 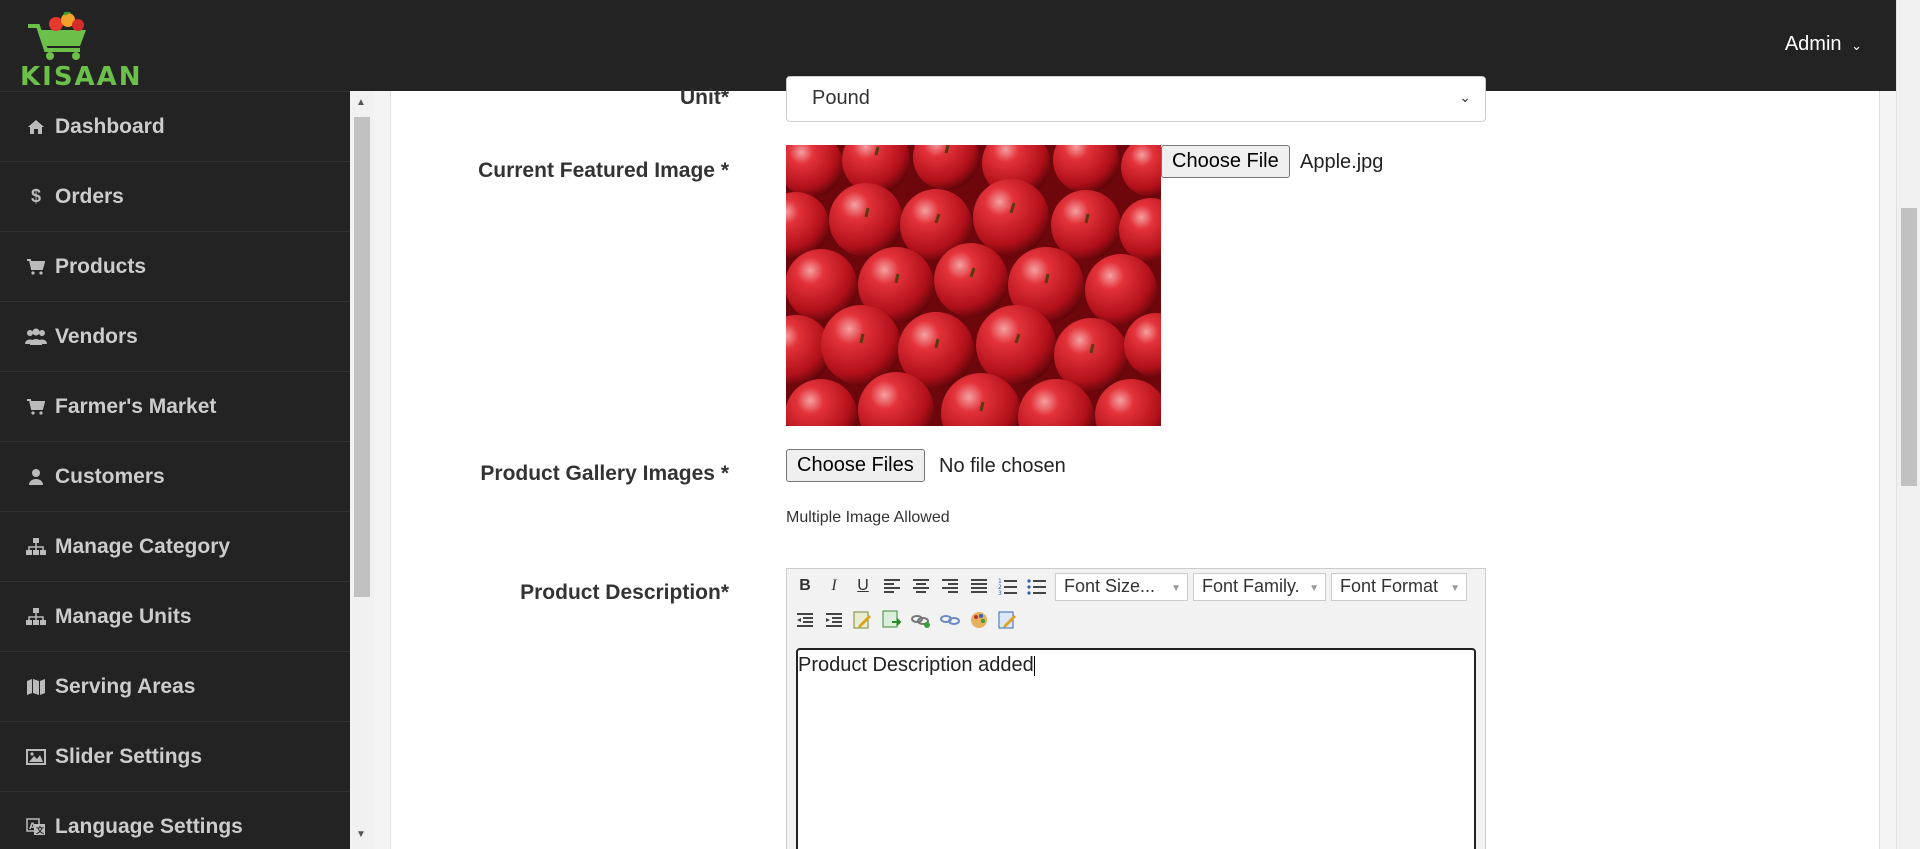 I want to click on unlink-icon, so click(x=950, y=620).